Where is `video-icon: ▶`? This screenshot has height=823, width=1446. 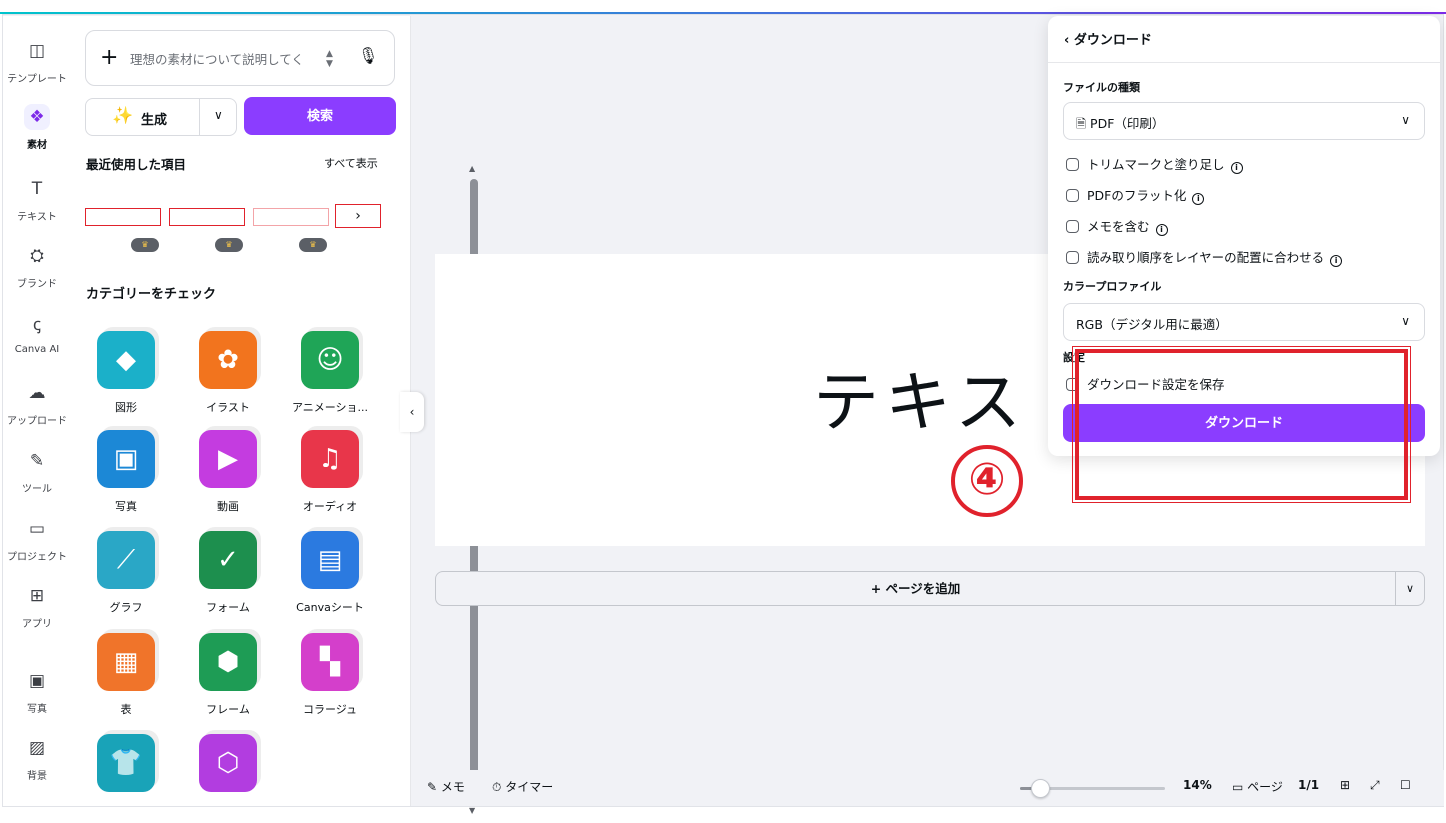 video-icon: ▶ is located at coordinates (228, 459).